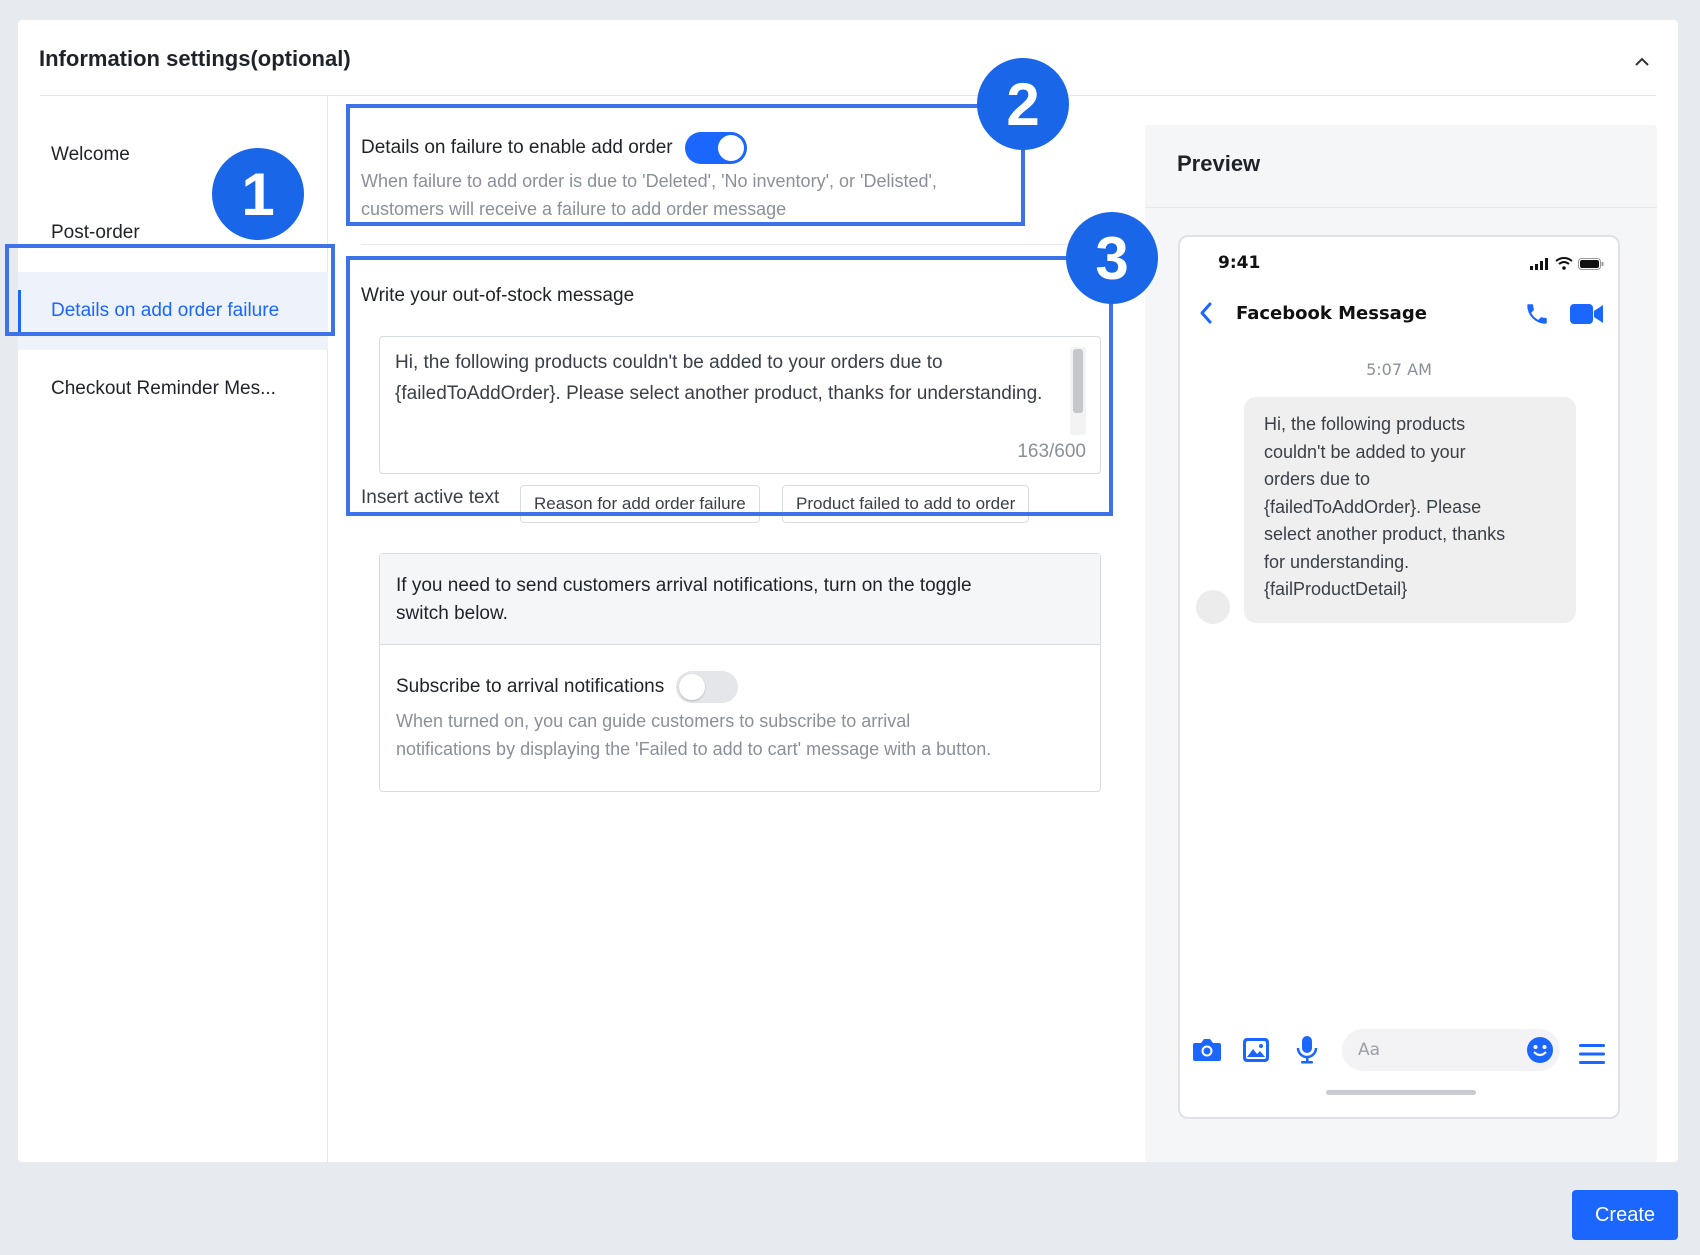 This screenshot has height=1255, width=1700. Describe the element at coordinates (1112, 258) in the screenshot. I see `annotation-badge-3: 3` at that location.